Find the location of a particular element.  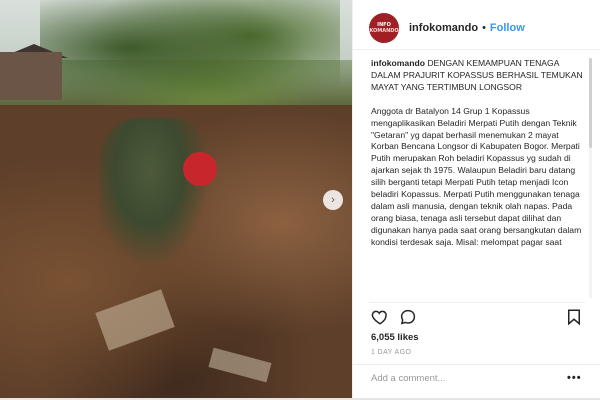

comment-icon is located at coordinates (408, 317).